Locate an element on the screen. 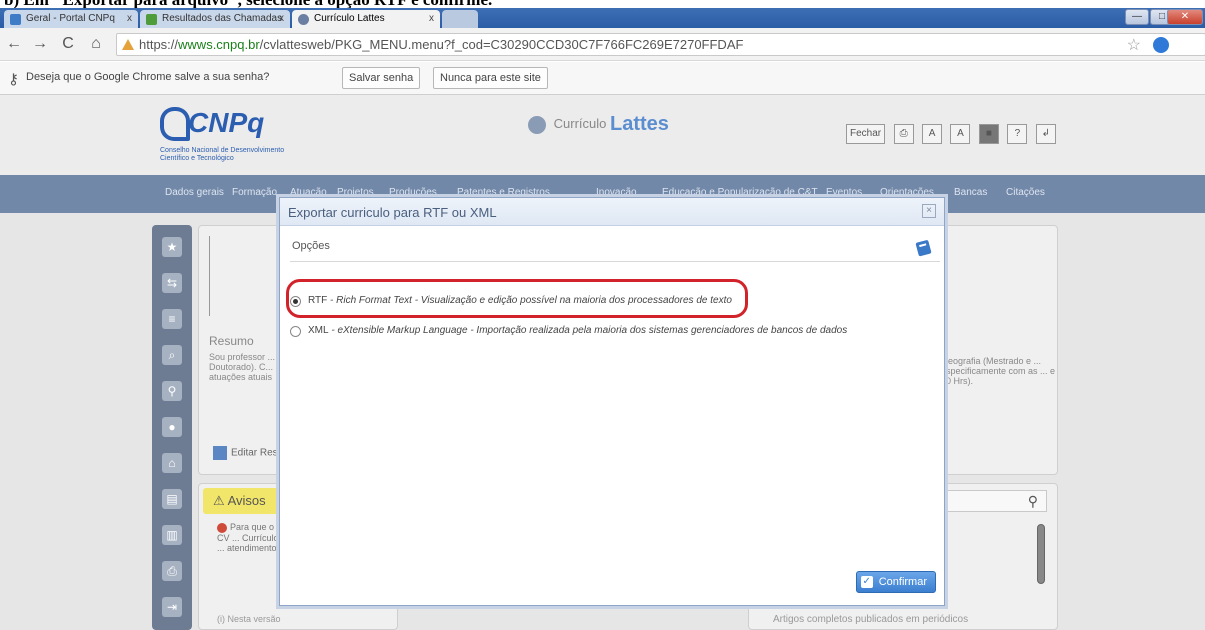 The height and width of the screenshot is (630, 1205). tab-label: Currículo Lattes is located at coordinates (349, 18).